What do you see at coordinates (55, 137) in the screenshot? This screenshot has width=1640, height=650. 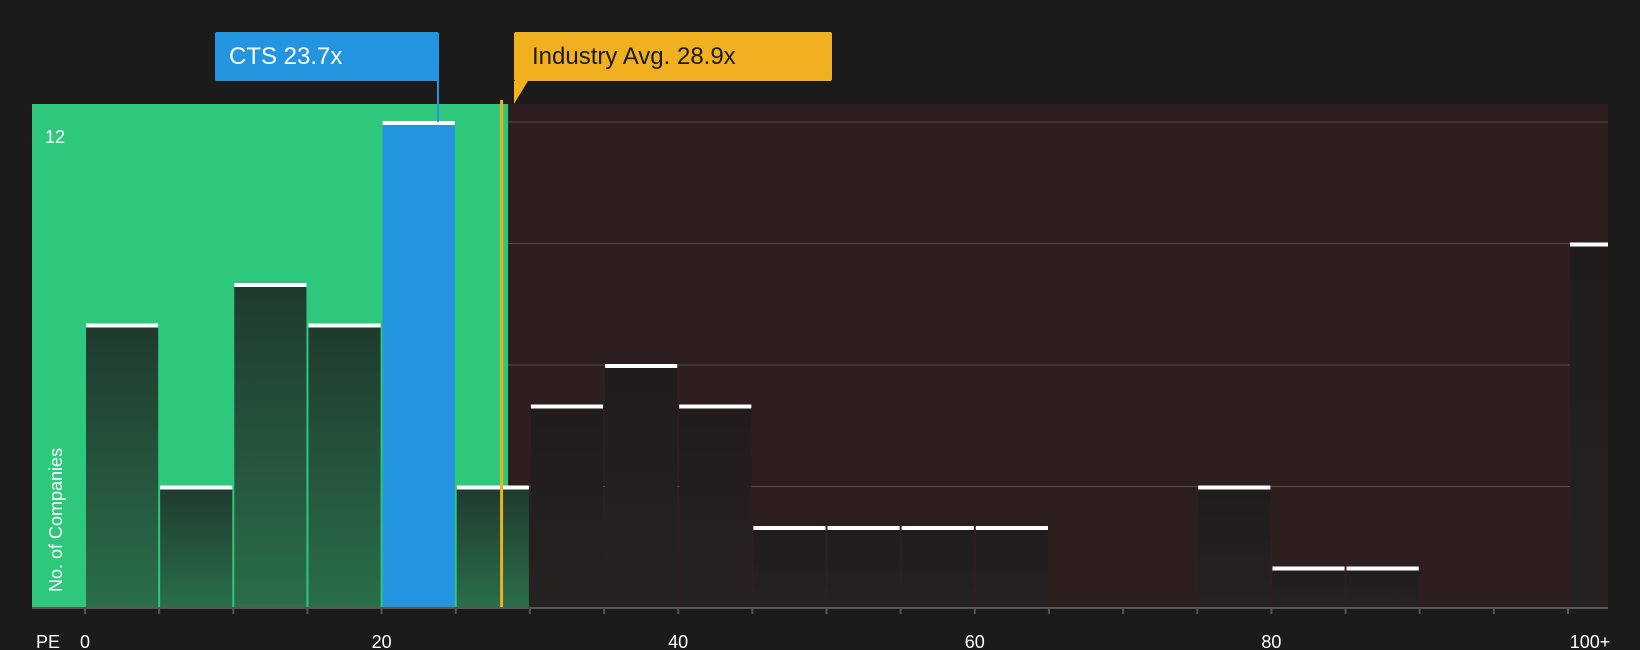 I see `y-tick-label-12: 12` at bounding box center [55, 137].